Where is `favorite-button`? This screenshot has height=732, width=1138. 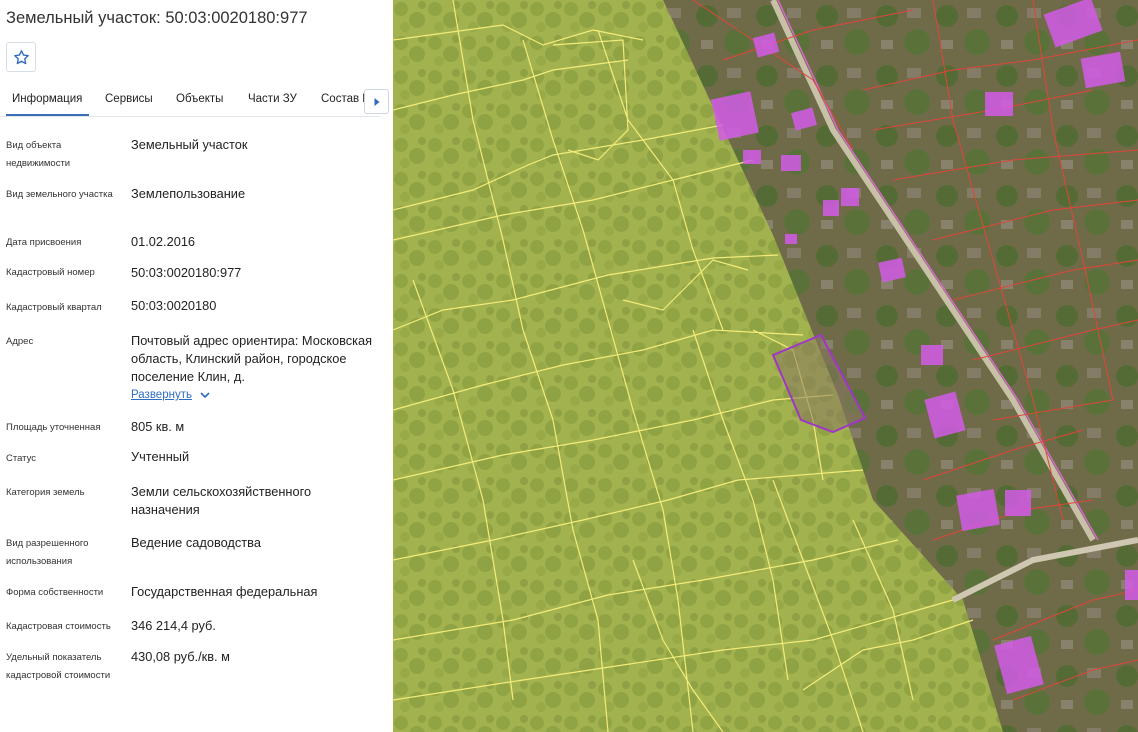 favorite-button is located at coordinates (21, 57).